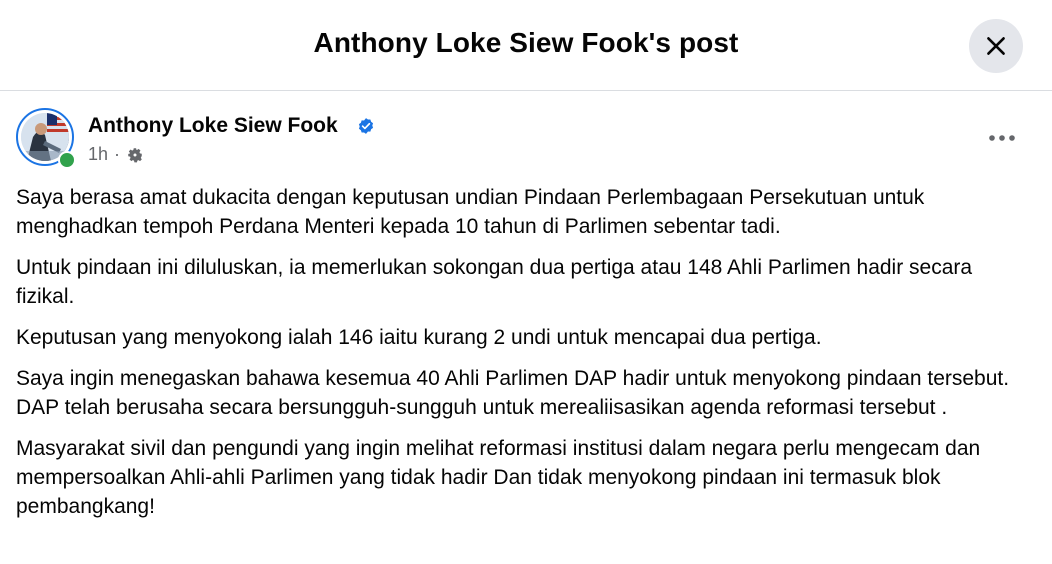  Describe the element at coordinates (366, 126) in the screenshot. I see `verified-badge-icon` at that location.